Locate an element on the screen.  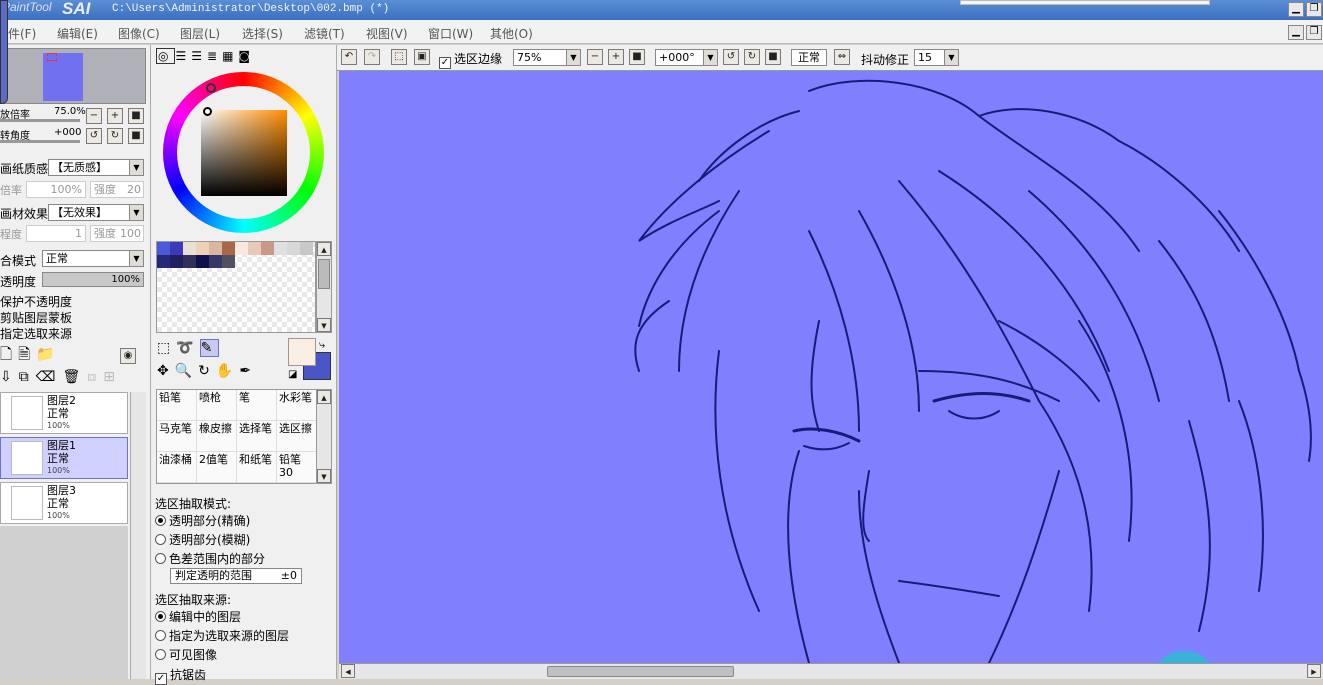
minimize-button: ▁ is located at coordinates (1296, 9).